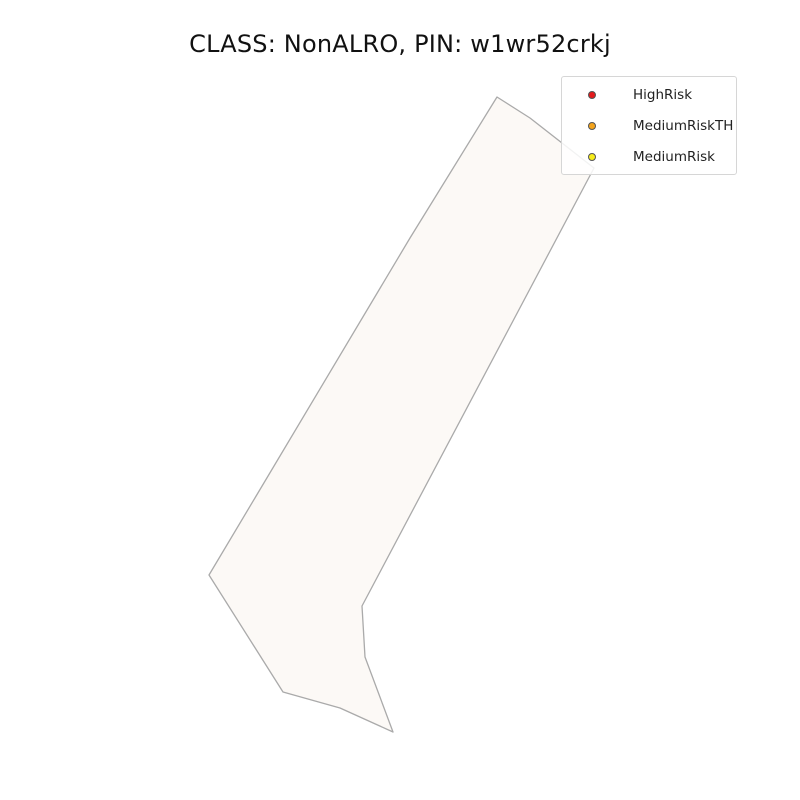 The width and height of the screenshot is (800, 800). I want to click on legend-label-mediumrisk: MediumRisk, so click(674, 157).